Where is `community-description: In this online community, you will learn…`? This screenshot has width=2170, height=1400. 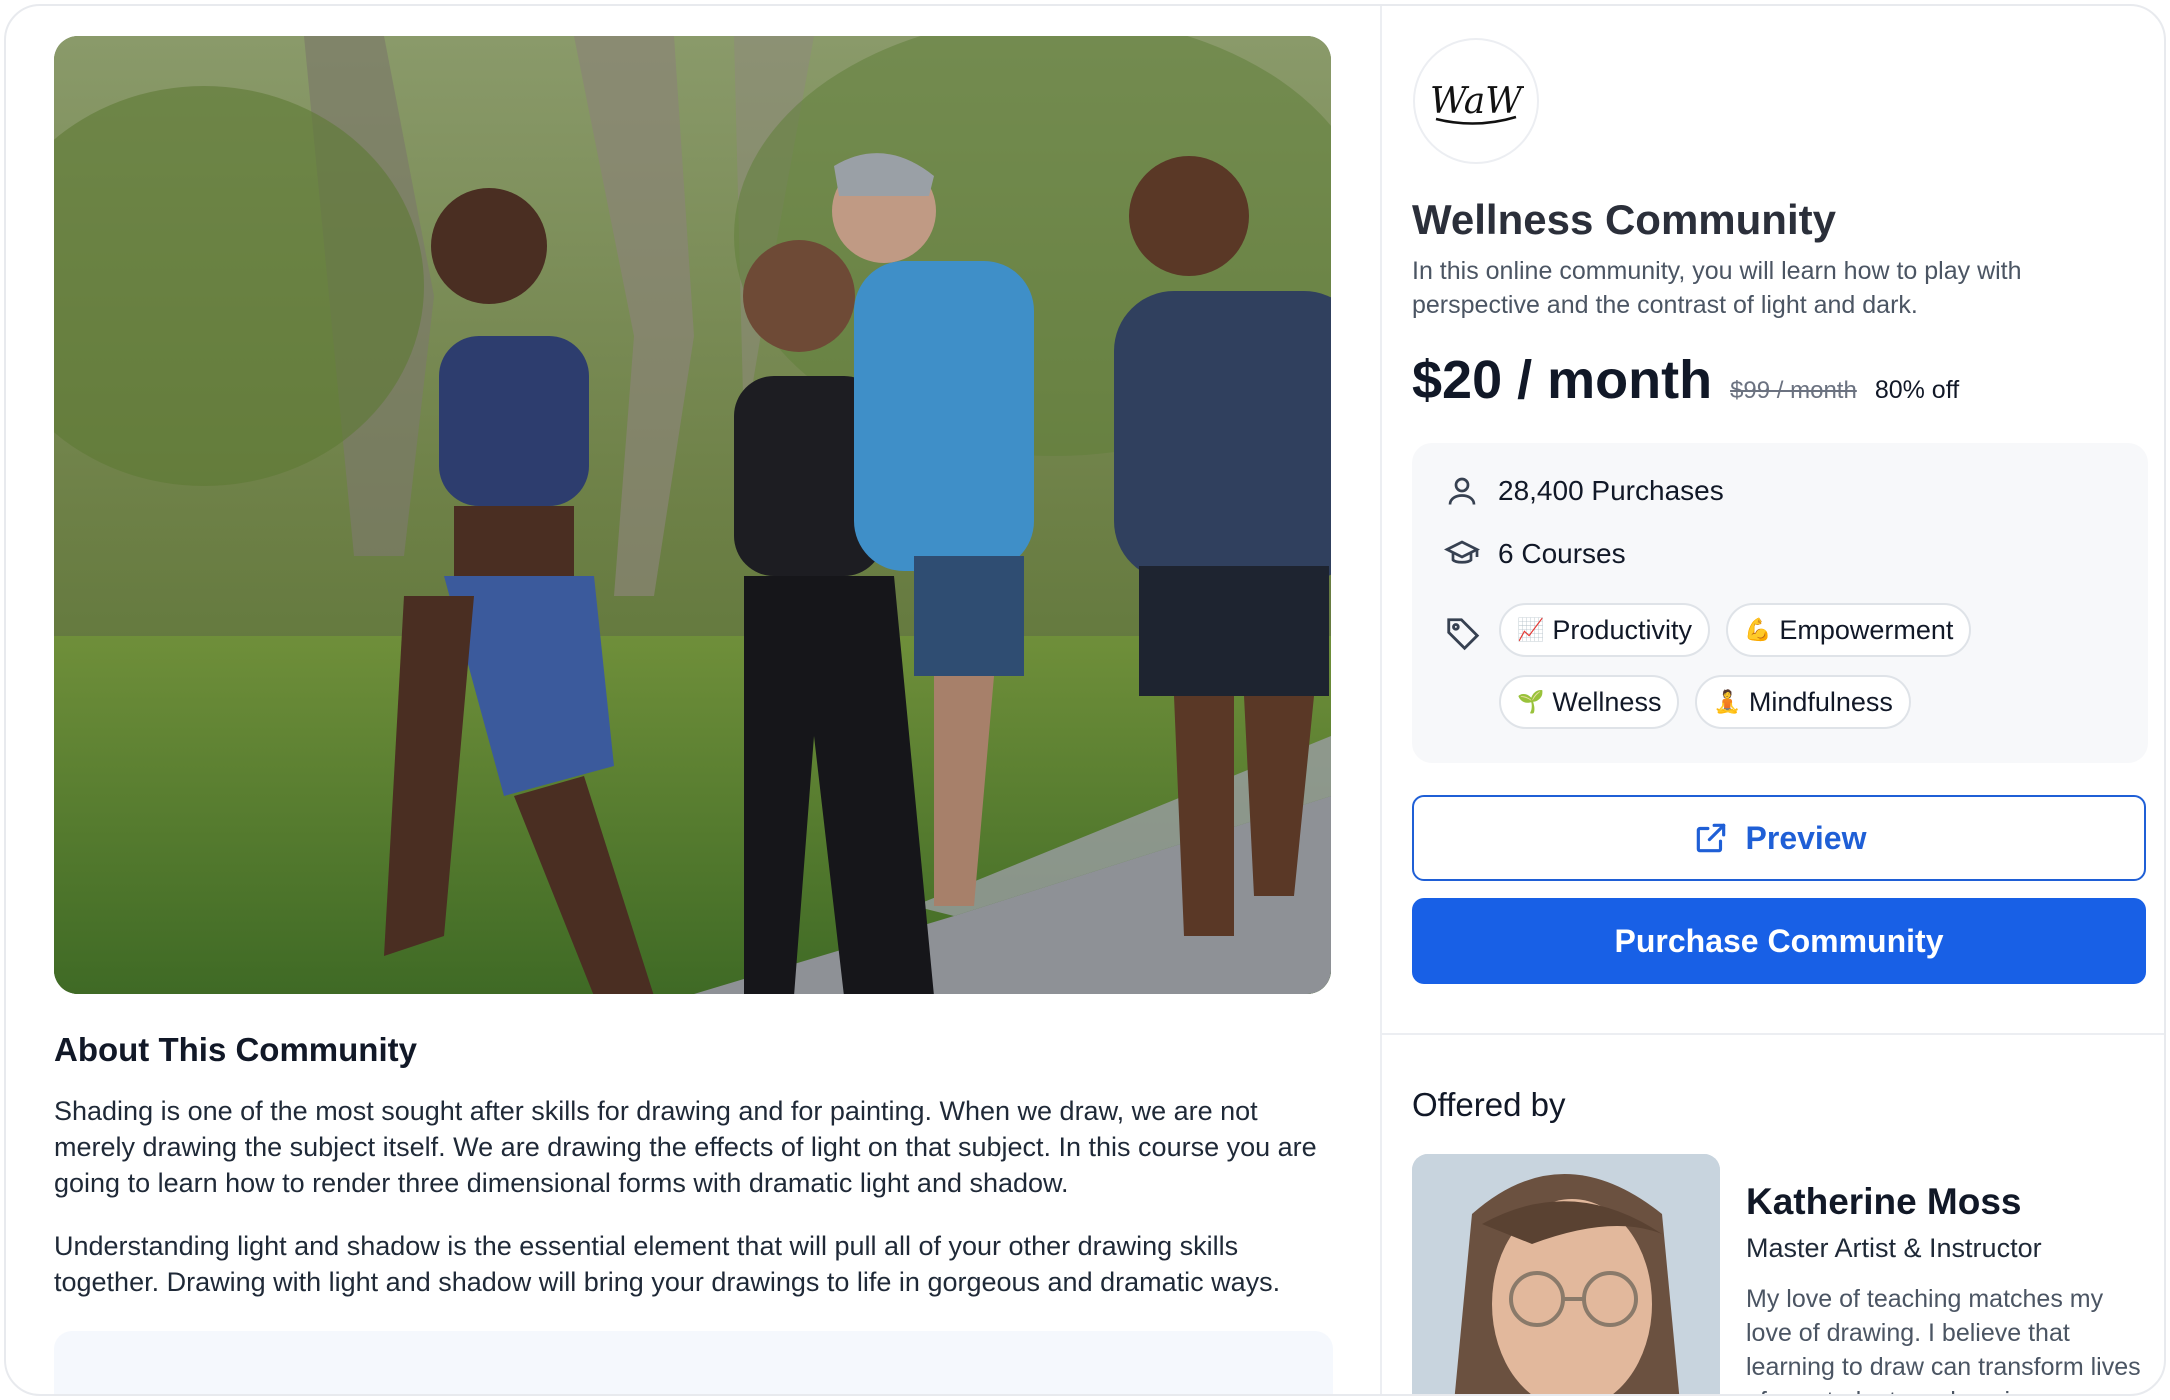 community-description: In this online community, you will learn… is located at coordinates (1717, 288).